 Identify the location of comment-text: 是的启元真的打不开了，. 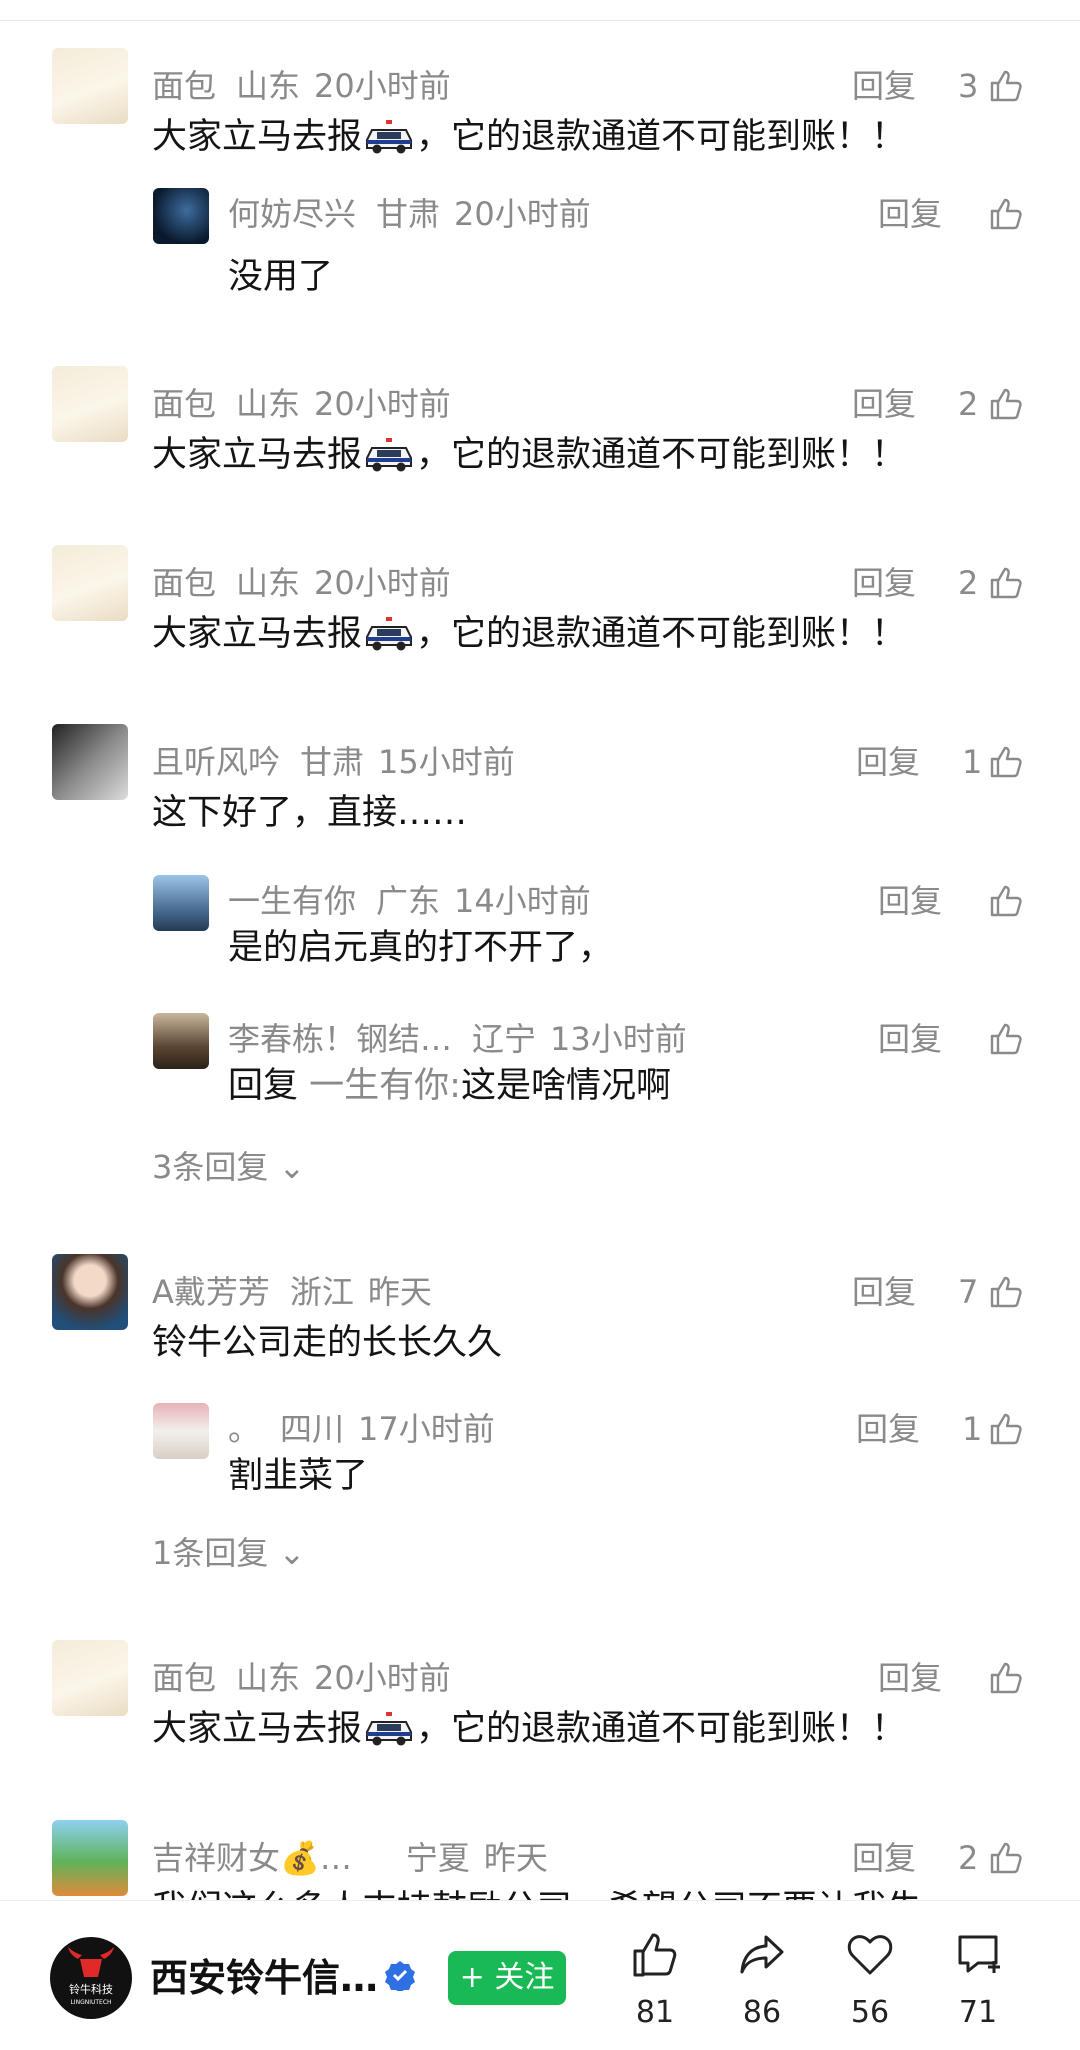
(421, 948).